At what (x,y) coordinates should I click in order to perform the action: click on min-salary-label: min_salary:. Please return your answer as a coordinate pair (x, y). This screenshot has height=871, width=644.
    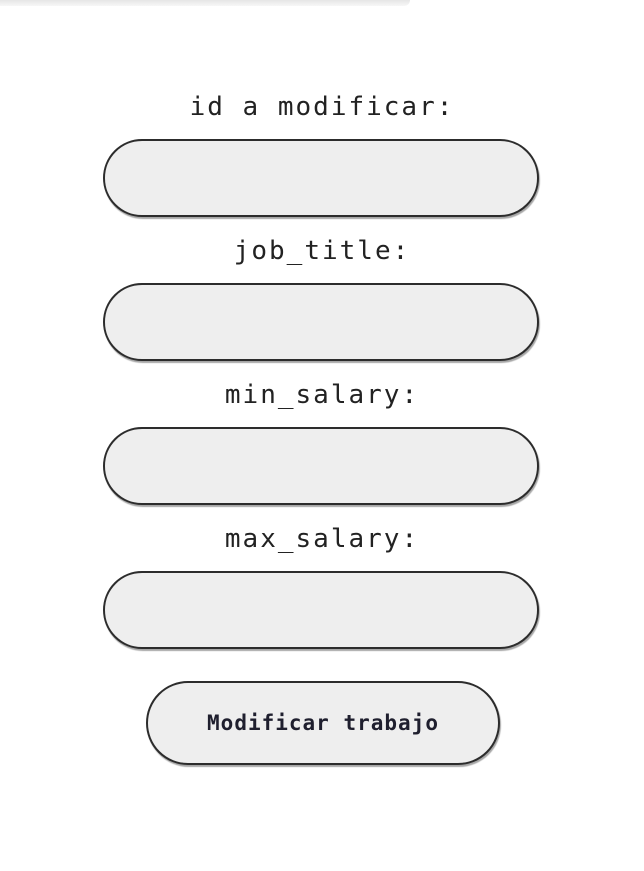
    Looking at the image, I should click on (322, 395).